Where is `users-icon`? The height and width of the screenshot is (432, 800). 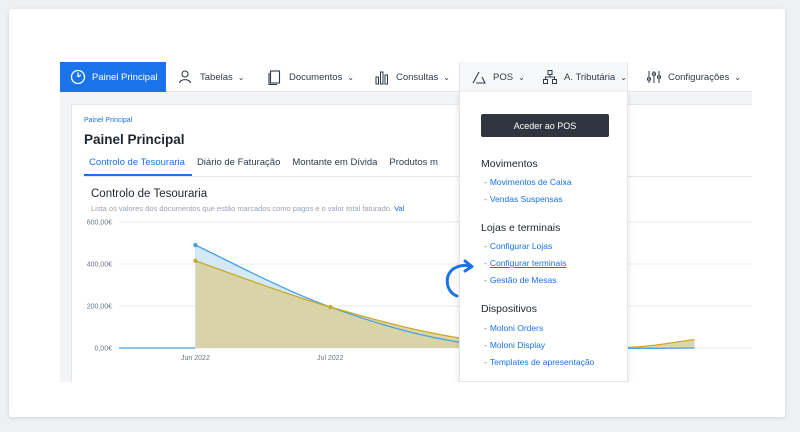 users-icon is located at coordinates (186, 77).